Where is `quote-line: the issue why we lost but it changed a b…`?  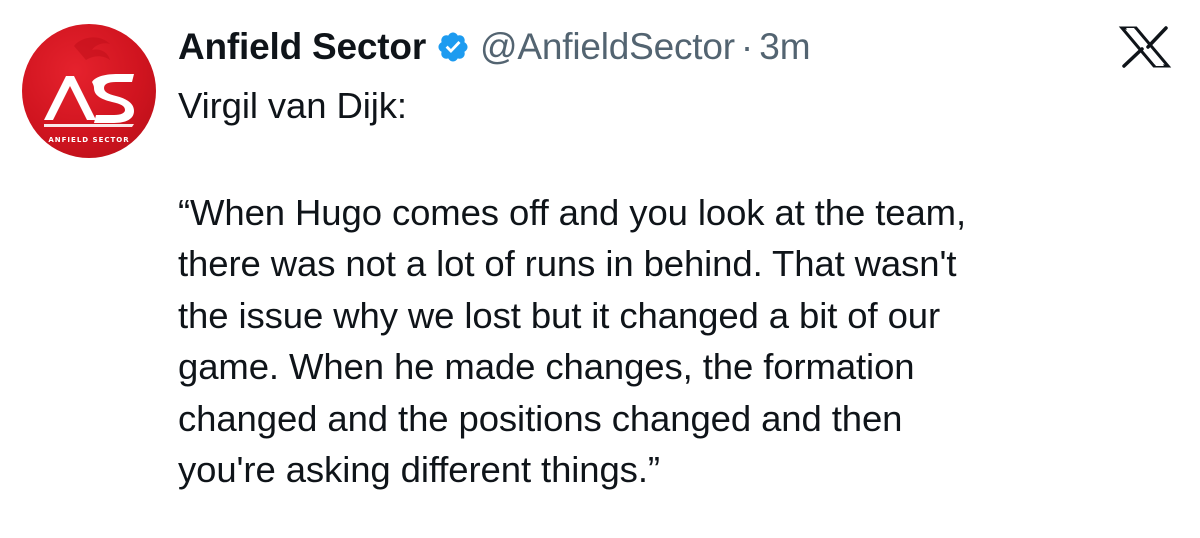
quote-line: the issue why we lost but it changed a b… is located at coordinates (559, 315).